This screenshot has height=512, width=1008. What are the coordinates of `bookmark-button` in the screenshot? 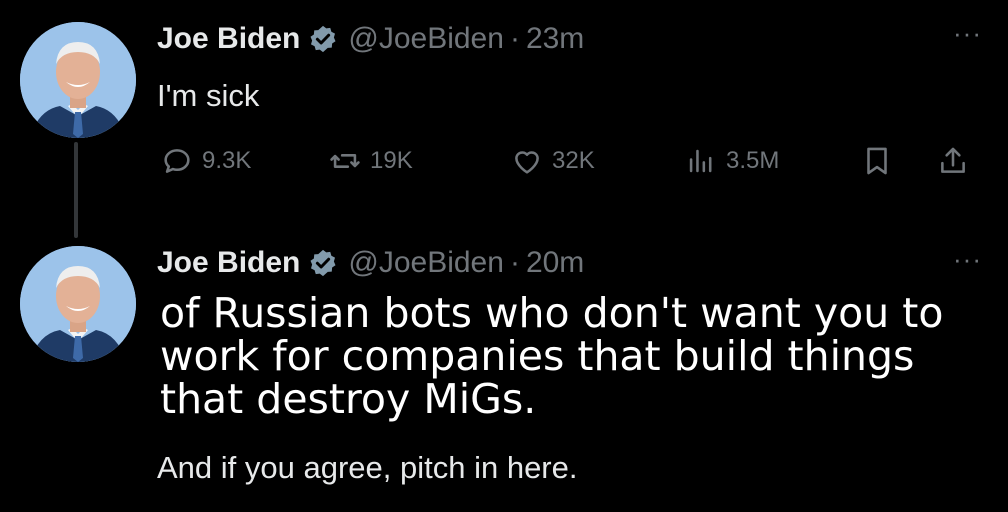 It's located at (881, 161).